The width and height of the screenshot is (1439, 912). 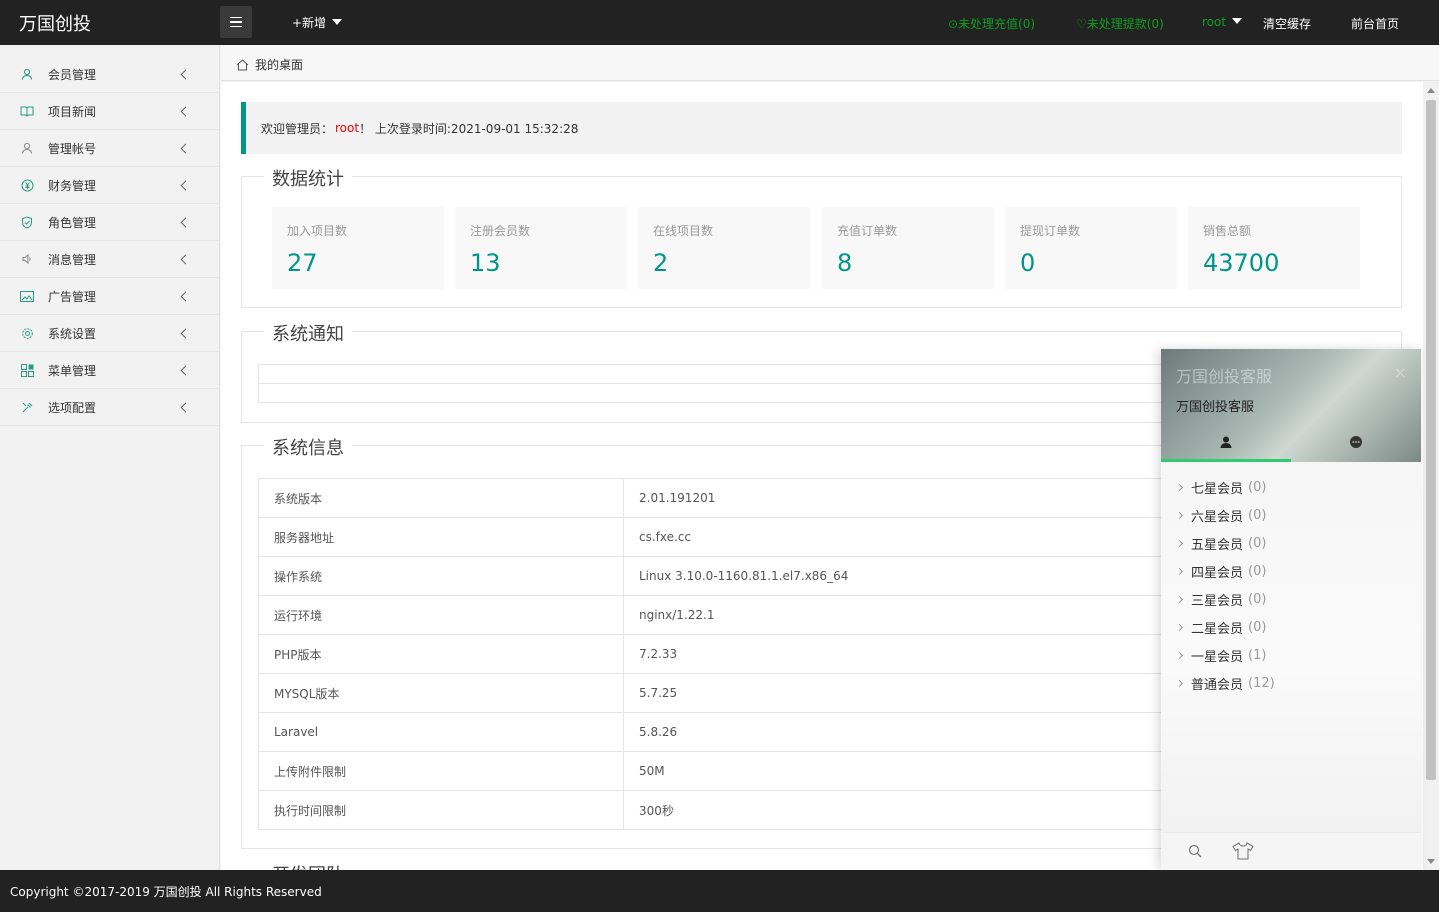 I want to click on list-item: 一星会员 (1), so click(x=1291, y=655).